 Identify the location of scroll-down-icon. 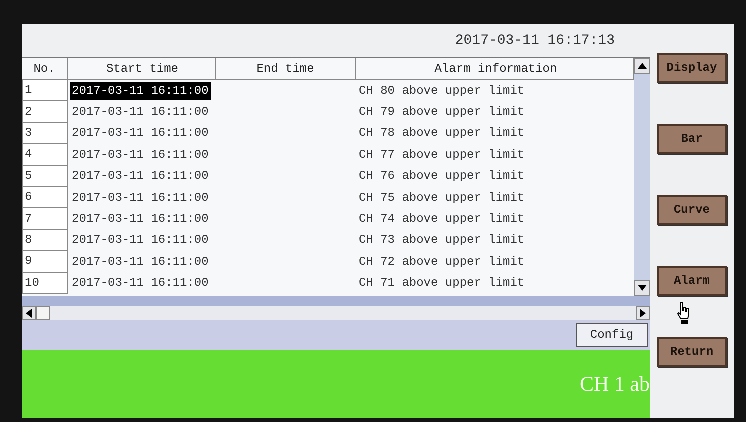
(642, 288).